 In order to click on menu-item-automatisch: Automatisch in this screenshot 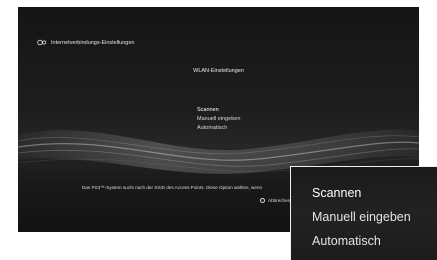, I will do `click(218, 128)`.